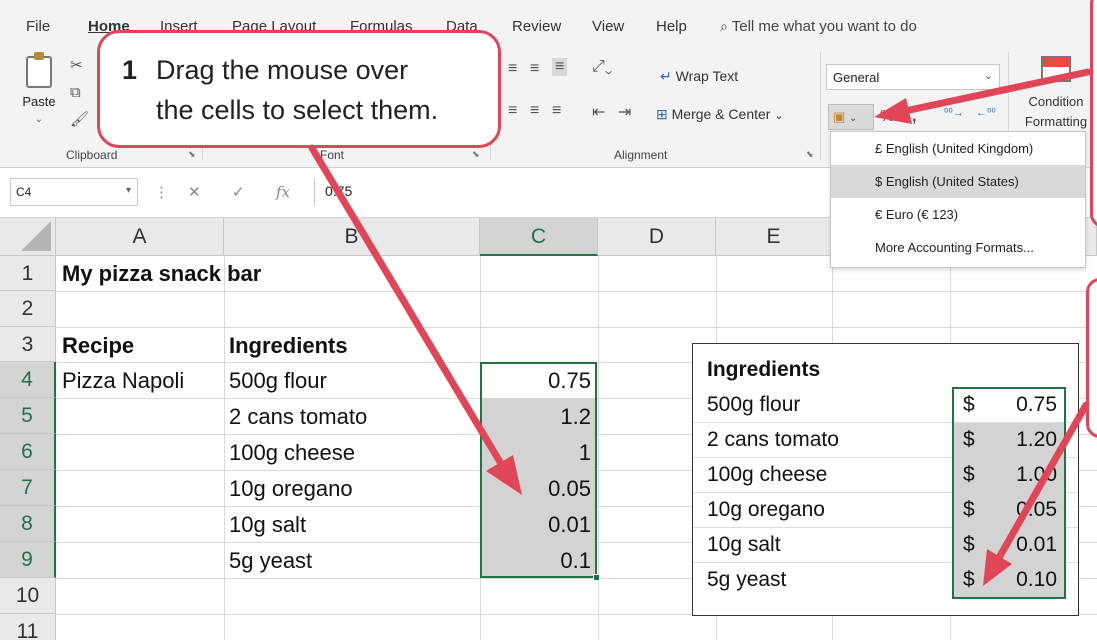  I want to click on inset-header: Ingredients, so click(764, 369).